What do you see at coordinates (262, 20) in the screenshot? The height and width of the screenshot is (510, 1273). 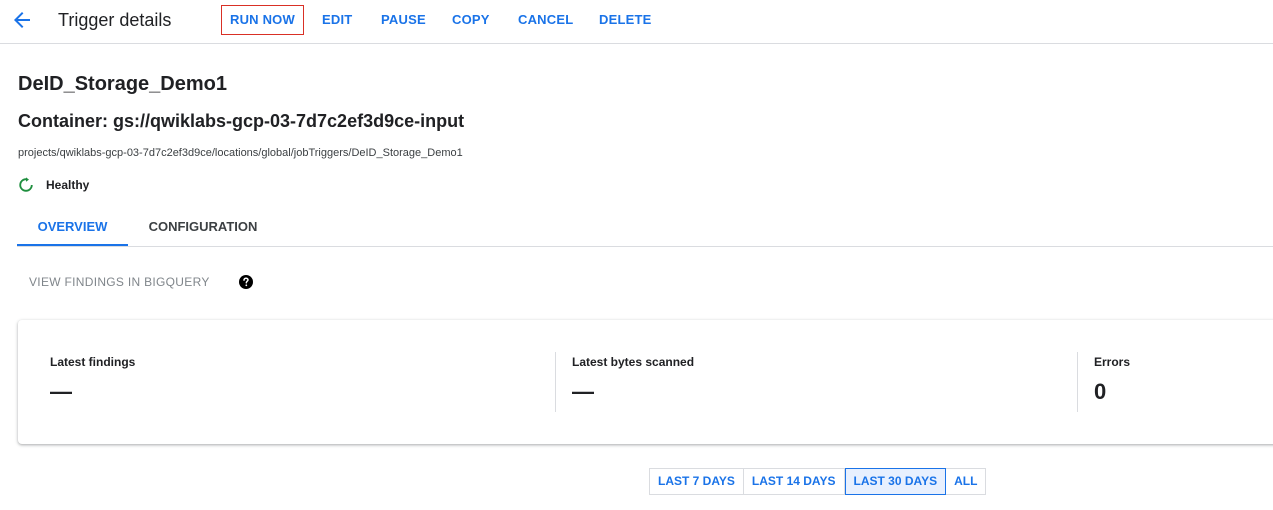 I see `run-now-button: RUN NOW` at bounding box center [262, 20].